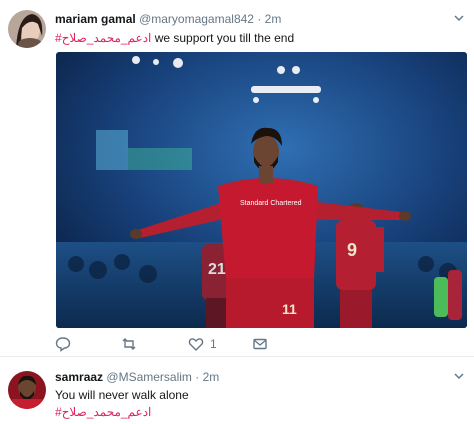 The height and width of the screenshot is (424, 474). I want to click on player-number: 11, so click(289, 309).